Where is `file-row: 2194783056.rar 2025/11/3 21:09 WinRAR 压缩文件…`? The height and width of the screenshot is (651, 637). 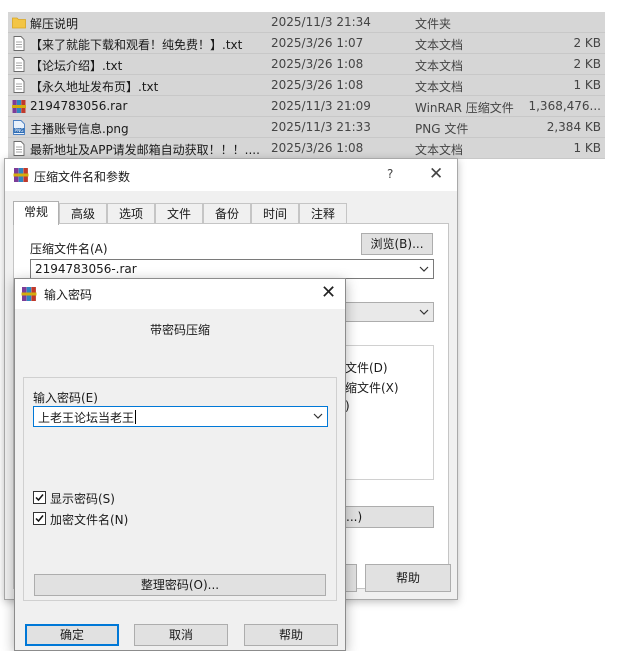 file-row: 2194783056.rar 2025/11/3 21:09 WinRAR 压缩文件… is located at coordinates (306, 106).